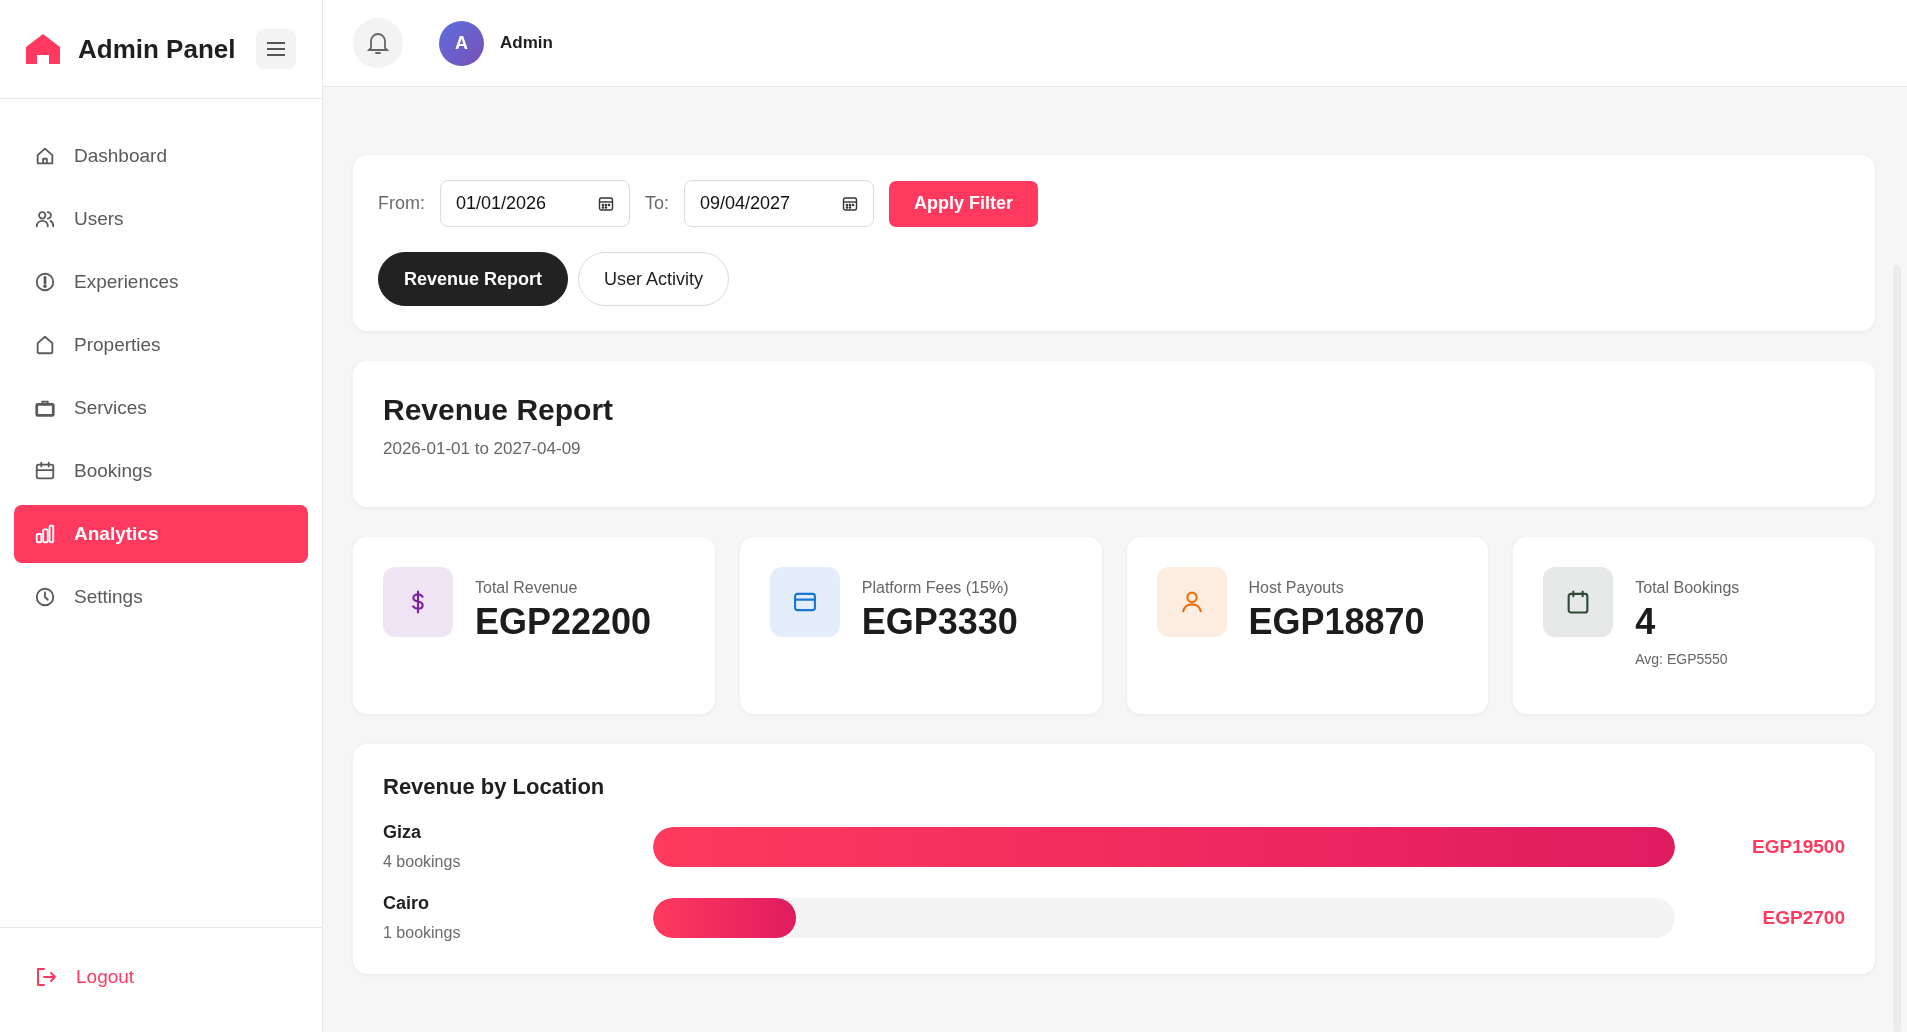  I want to click on report-tab: User Activity, so click(654, 279).